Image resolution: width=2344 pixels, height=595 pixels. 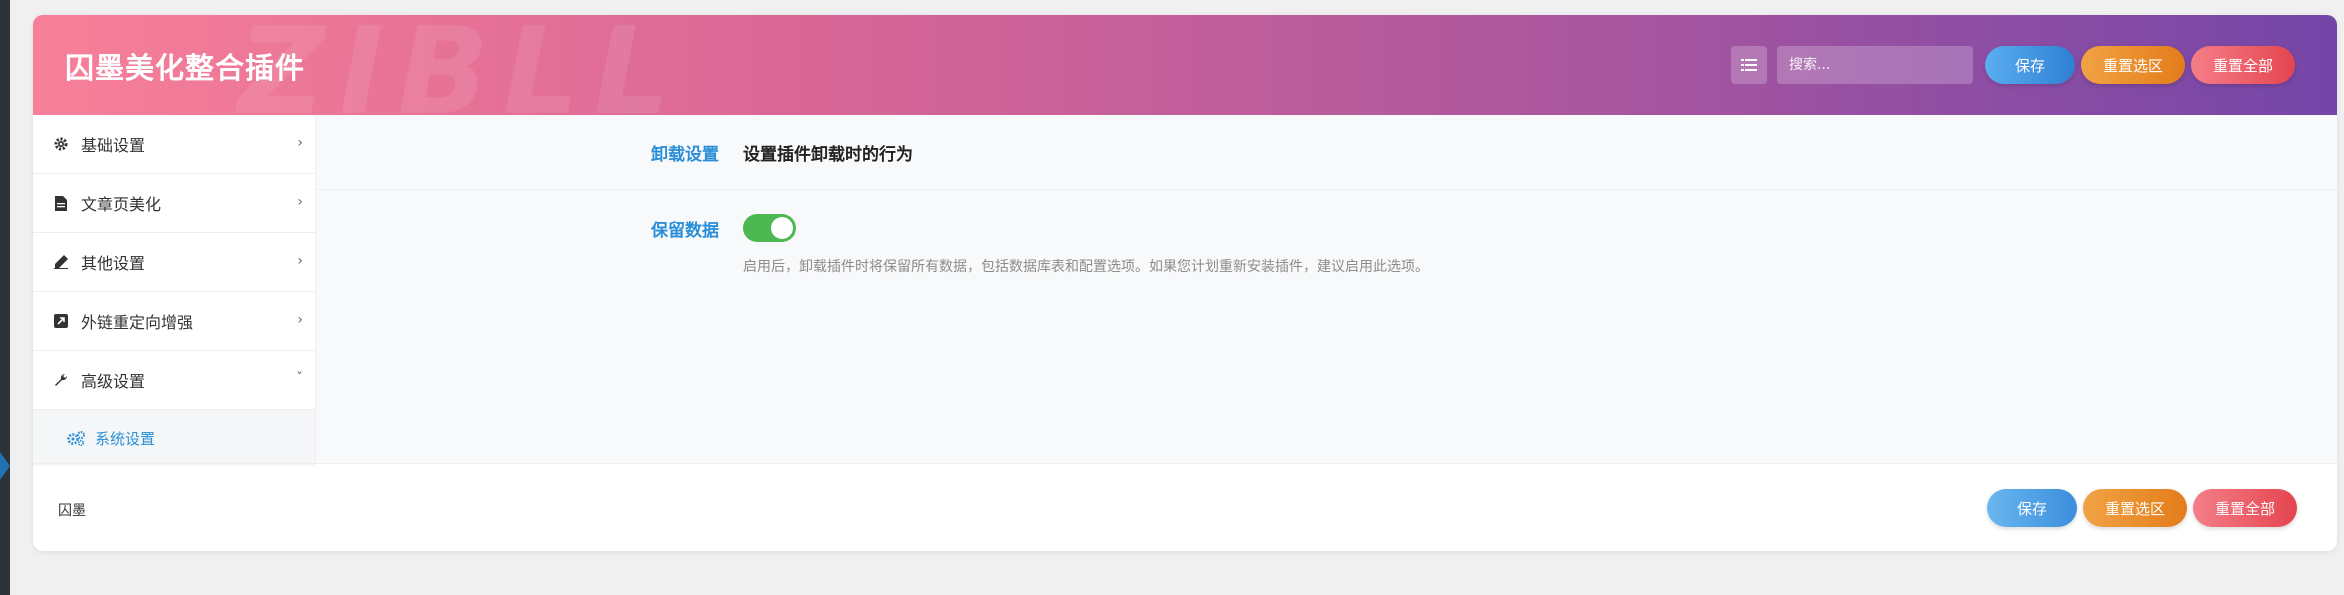 What do you see at coordinates (2243, 65) in the screenshot?
I see `reset-all-button: 重置全部` at bounding box center [2243, 65].